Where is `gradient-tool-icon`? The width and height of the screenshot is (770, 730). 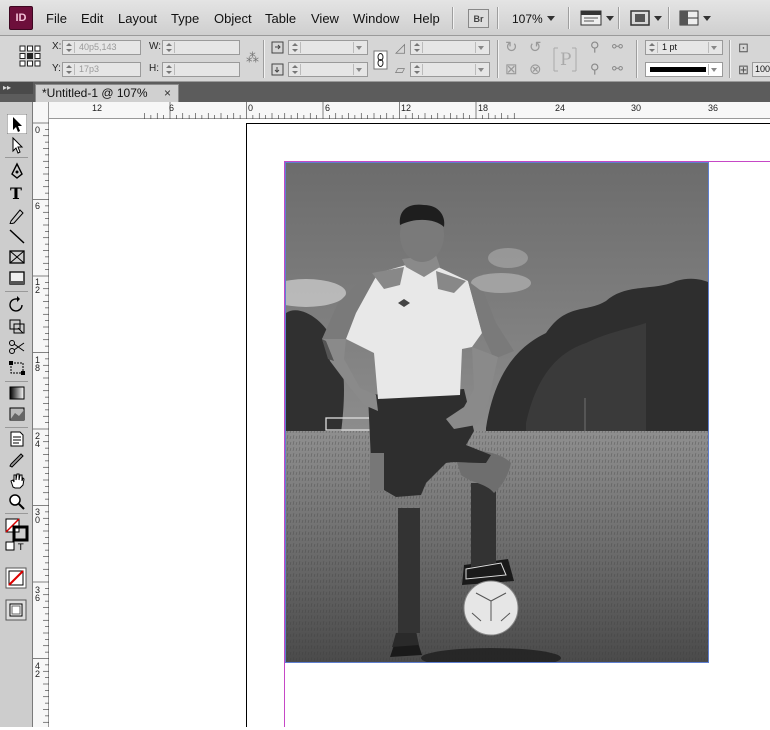
gradient-tool-icon is located at coordinates (17, 393).